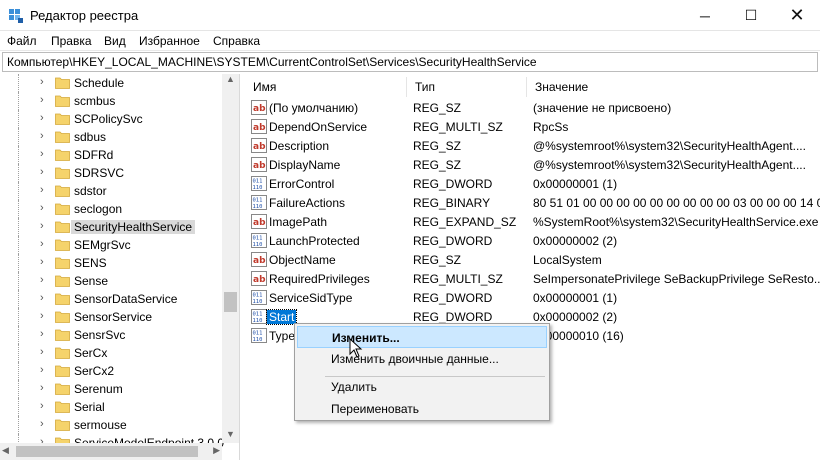  Describe the element at coordinates (281, 317) in the screenshot. I see `value-name: Start` at that location.